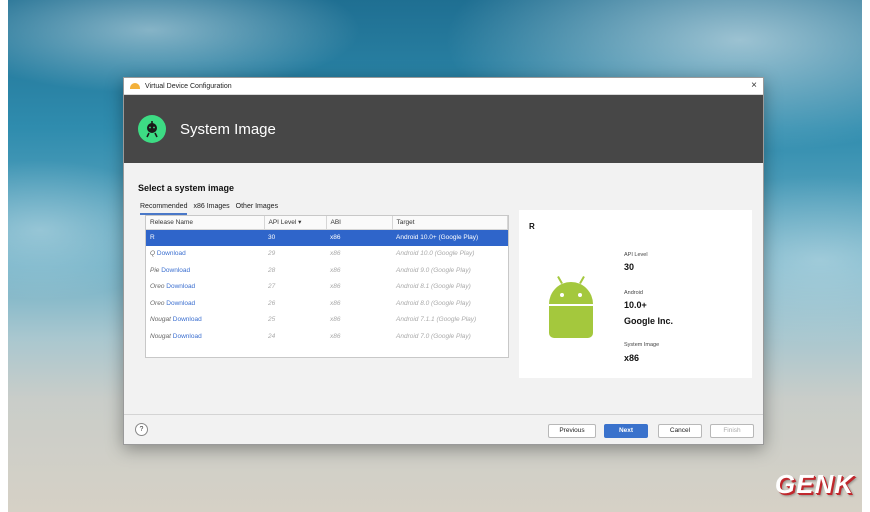  I want to click on target: Android 7.1.1 (Google Play), so click(436, 320).